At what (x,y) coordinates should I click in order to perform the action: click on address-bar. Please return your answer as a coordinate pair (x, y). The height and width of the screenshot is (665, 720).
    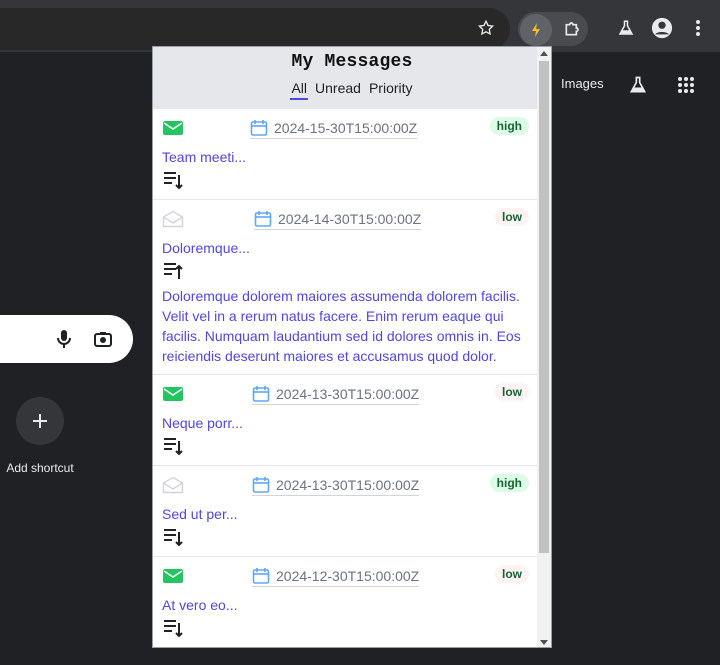
    Looking at the image, I should click on (255, 29).